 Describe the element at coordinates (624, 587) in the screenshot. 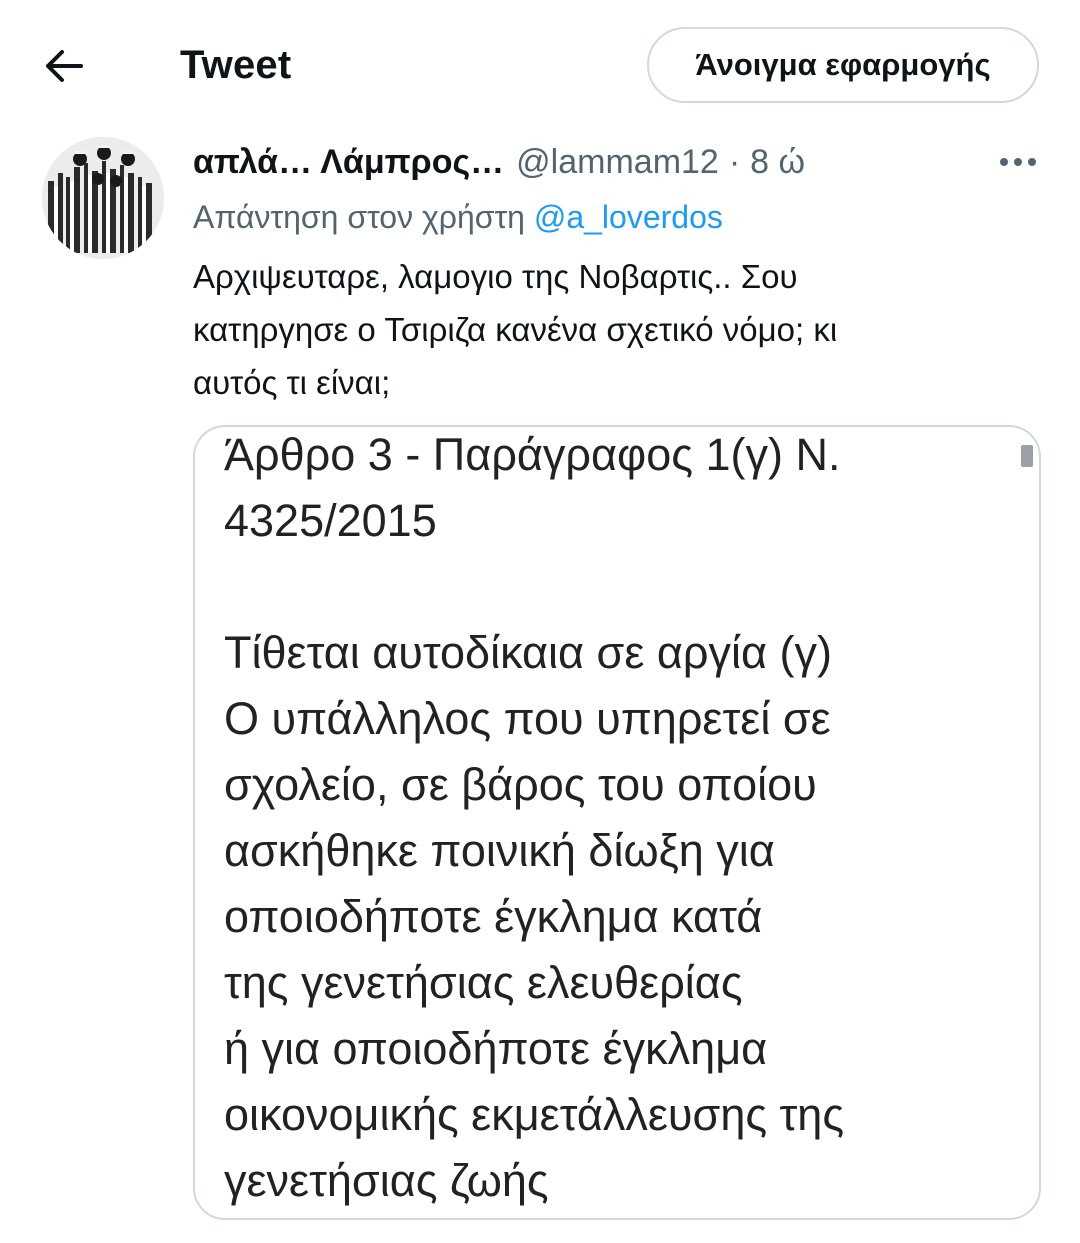

I see `media-text-line` at that location.